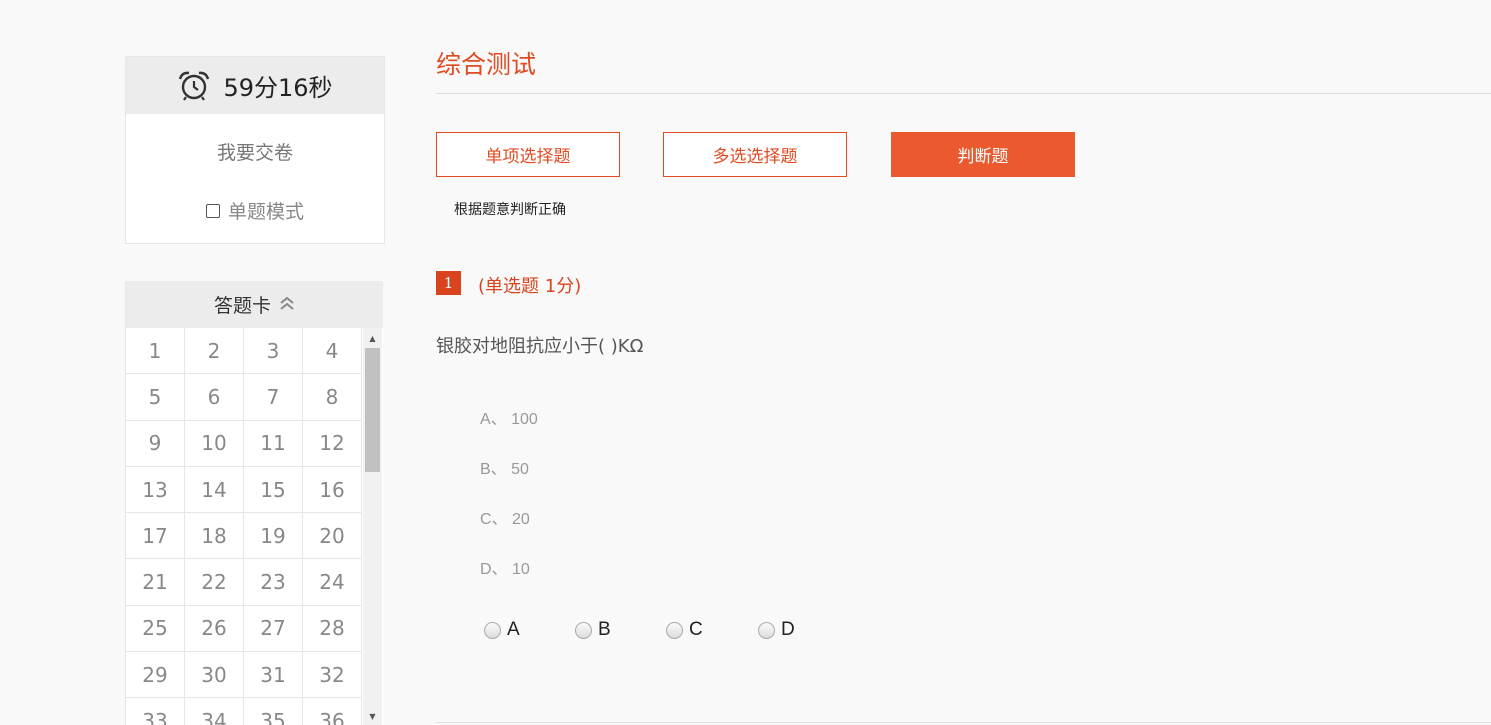 Image resolution: width=1491 pixels, height=725 pixels. What do you see at coordinates (502, 630) in the screenshot?
I see `choice-a-radio: A` at bounding box center [502, 630].